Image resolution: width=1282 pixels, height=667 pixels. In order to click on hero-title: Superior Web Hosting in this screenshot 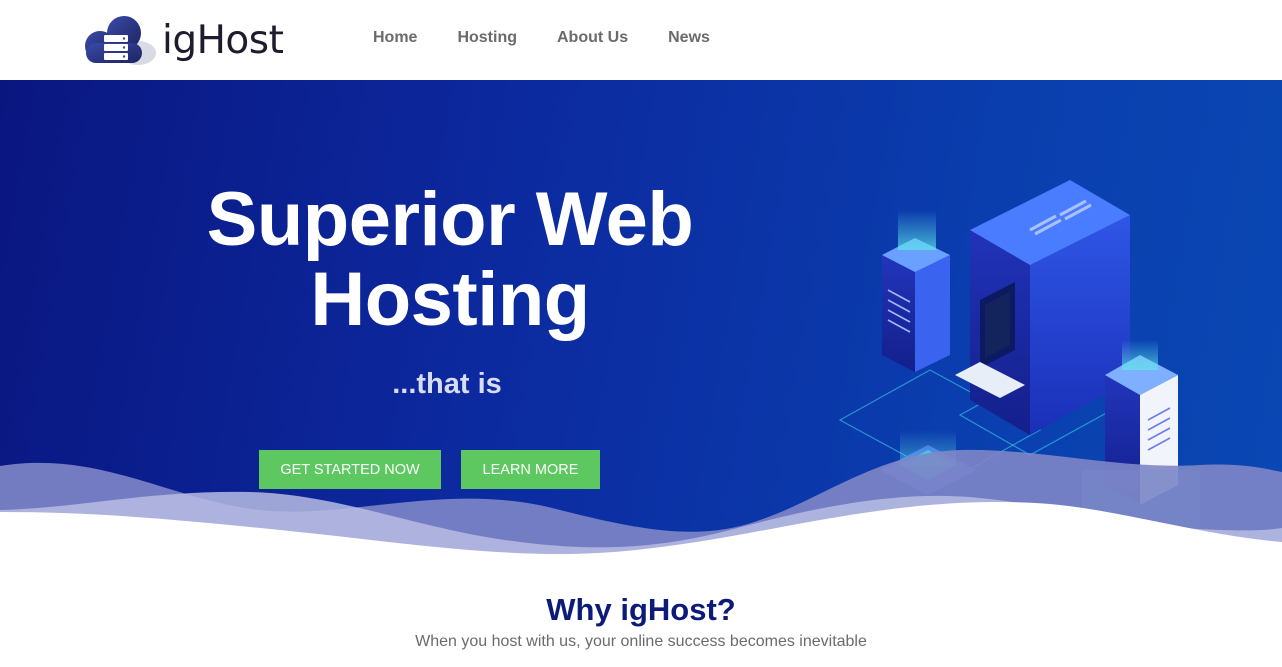, I will do `click(450, 260)`.